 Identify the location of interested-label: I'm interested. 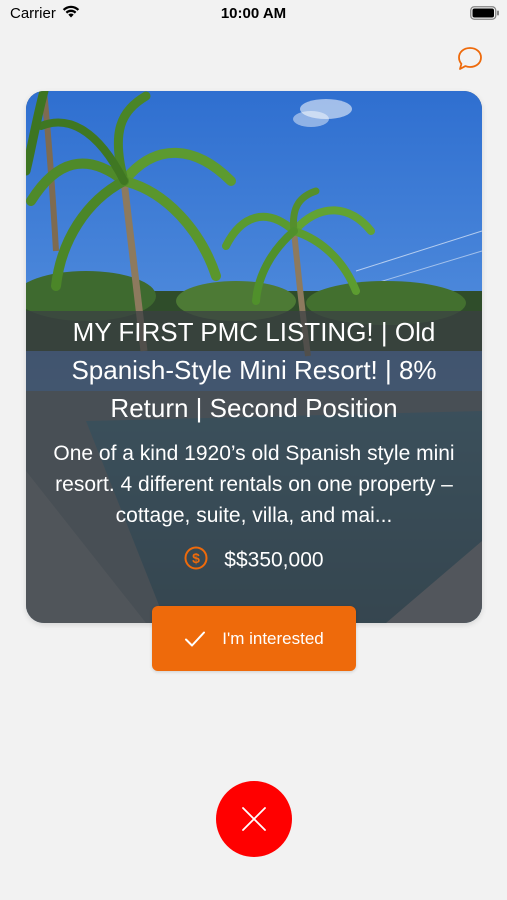
(273, 638).